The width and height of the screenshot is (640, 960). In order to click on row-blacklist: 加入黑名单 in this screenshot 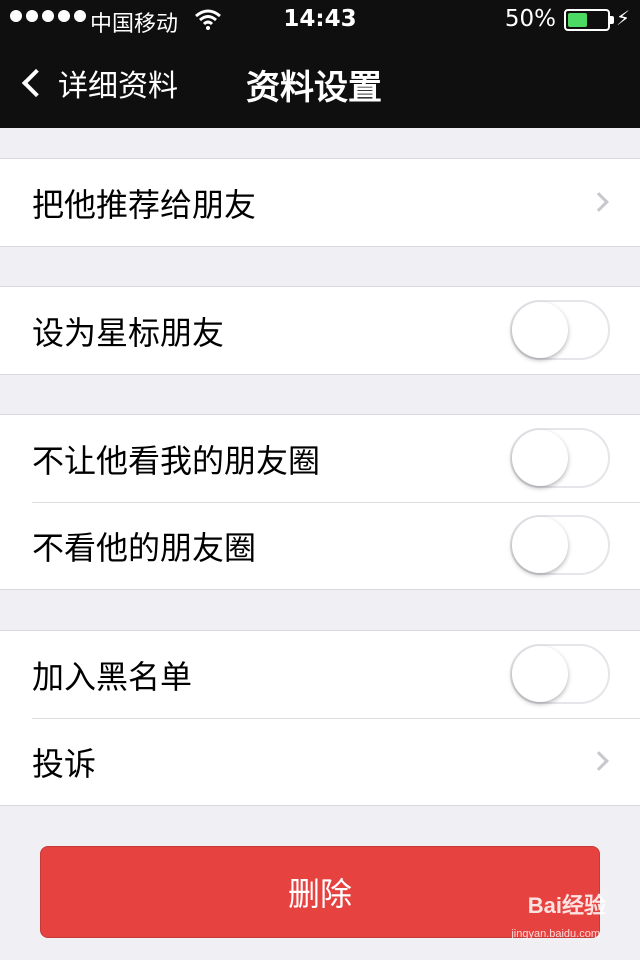, I will do `click(320, 674)`.